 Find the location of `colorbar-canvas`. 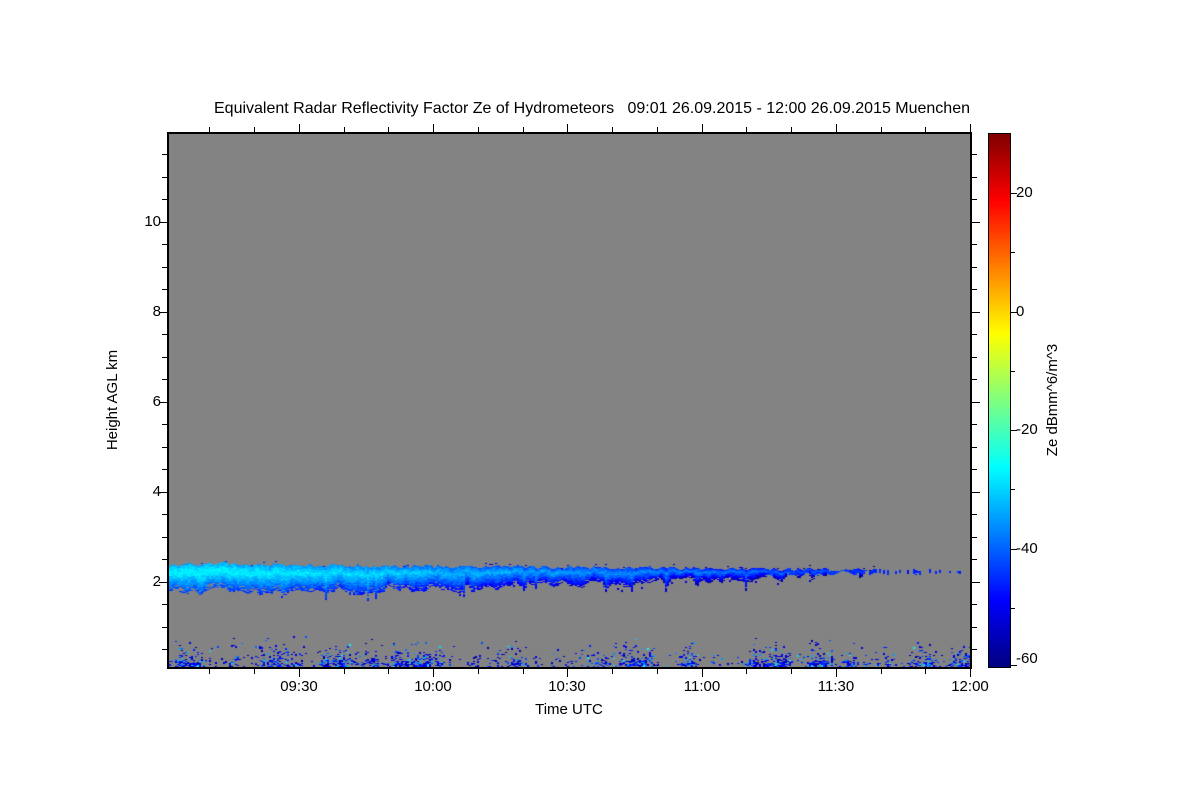

colorbar-canvas is located at coordinates (999, 400).